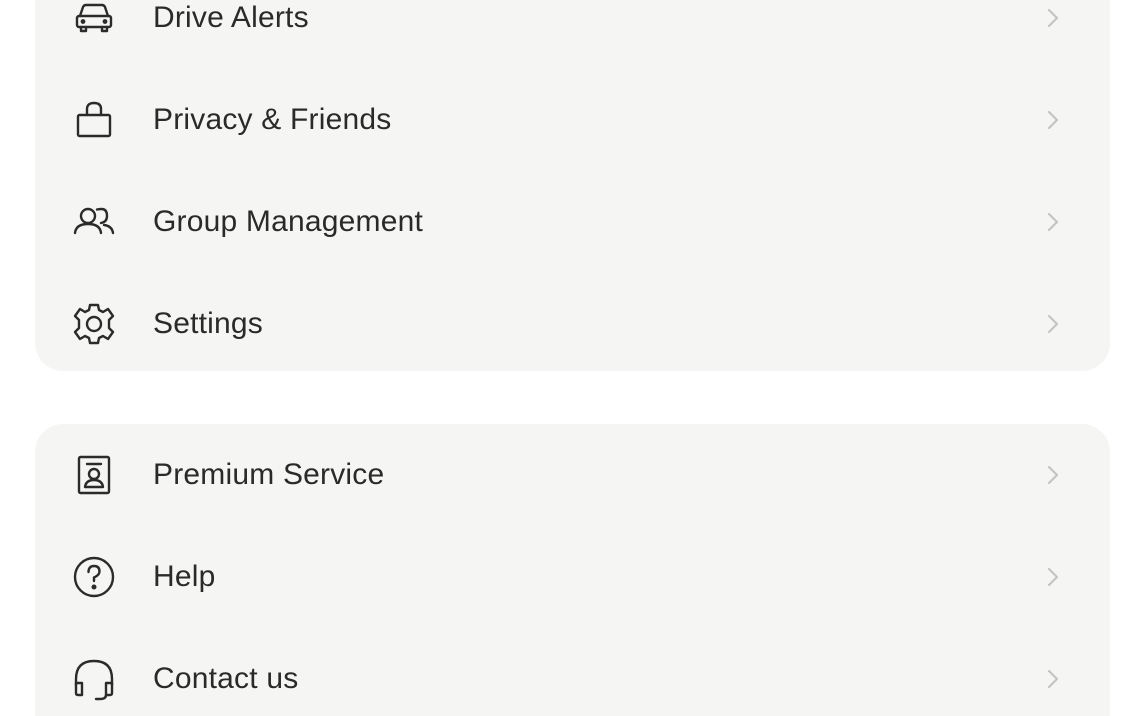 This screenshot has height=716, width=1146. What do you see at coordinates (288, 221) in the screenshot?
I see `menu-item-label: Group Management` at bounding box center [288, 221].